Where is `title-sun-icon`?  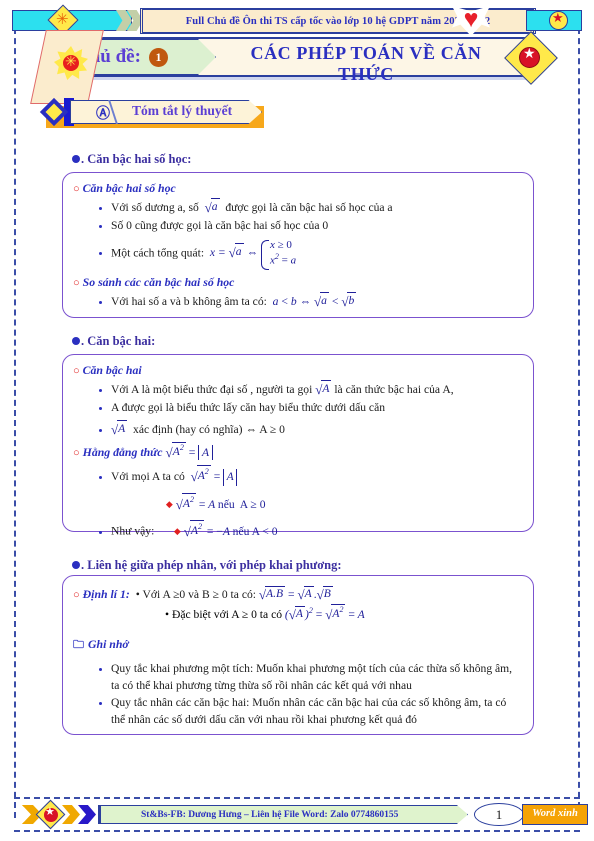
title-sun-icon is located at coordinates (71, 63).